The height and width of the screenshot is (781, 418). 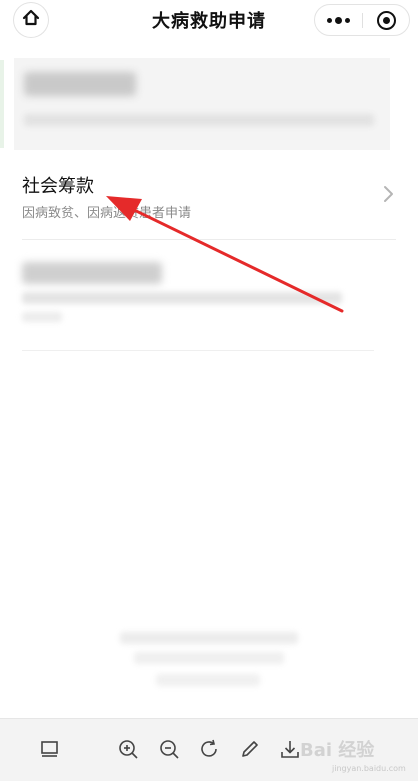 I want to click on left-edge-accent, so click(x=2, y=104).